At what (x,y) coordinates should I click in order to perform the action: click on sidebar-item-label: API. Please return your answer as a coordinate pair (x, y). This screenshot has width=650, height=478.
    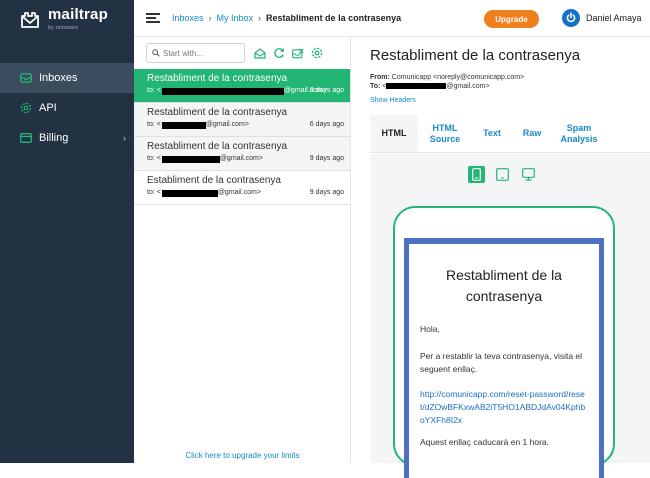
    Looking at the image, I should click on (48, 108).